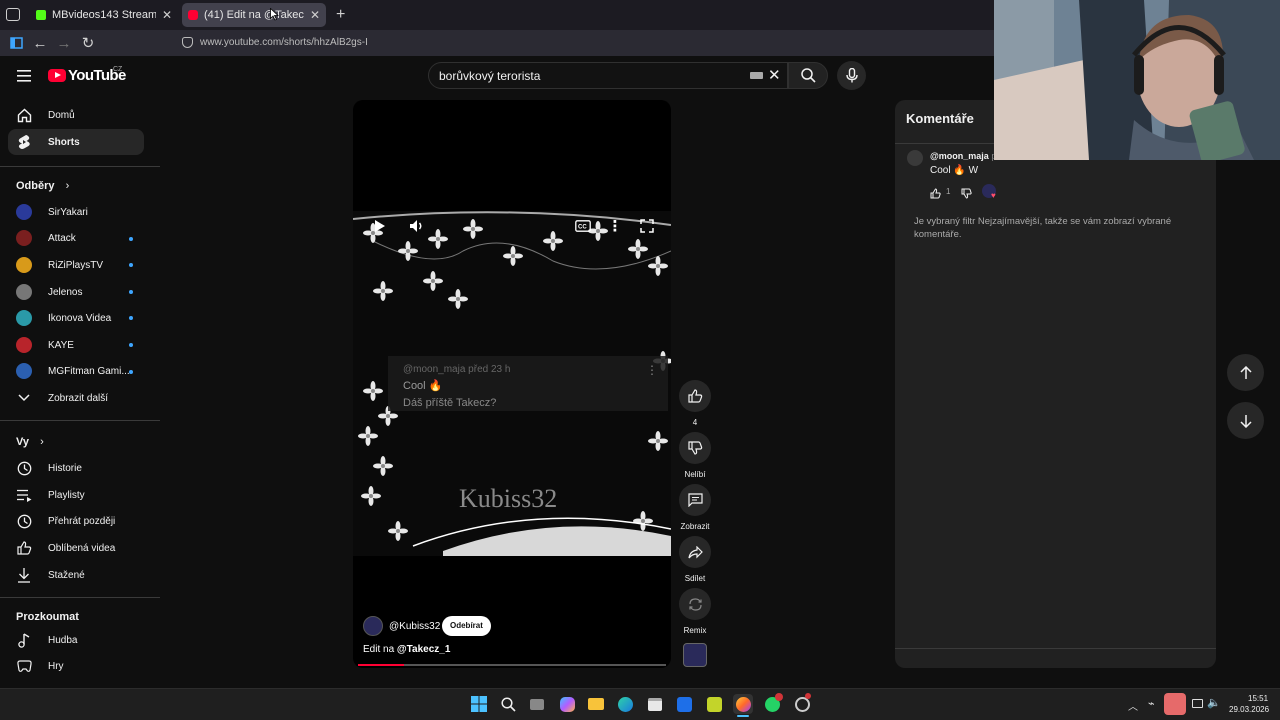 The image size is (1280, 720). What do you see at coordinates (774, 75) in the screenshot?
I see `clear-search-icon: ✕` at bounding box center [774, 75].